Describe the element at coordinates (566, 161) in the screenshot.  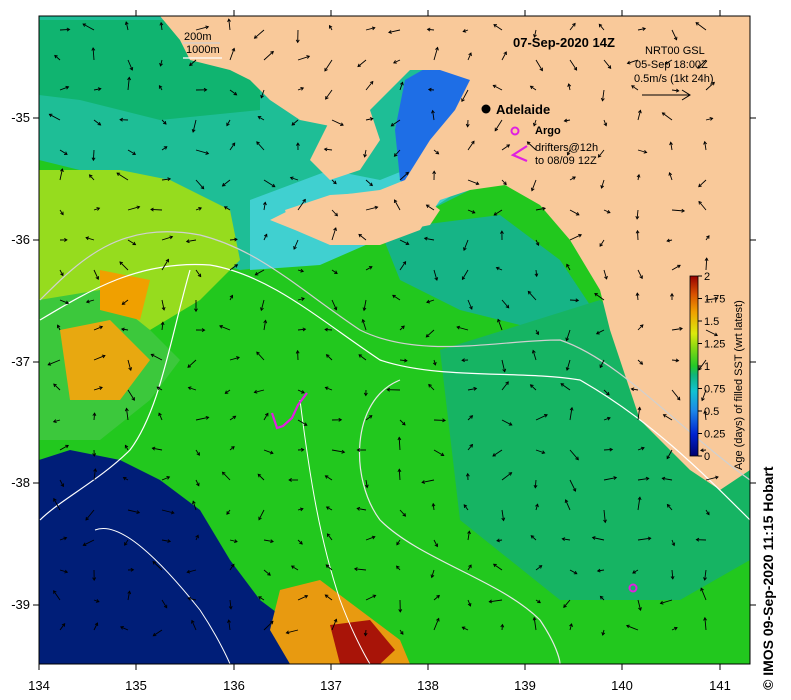
I see `drifter-legend-line2: to 08/09 12Z` at that location.